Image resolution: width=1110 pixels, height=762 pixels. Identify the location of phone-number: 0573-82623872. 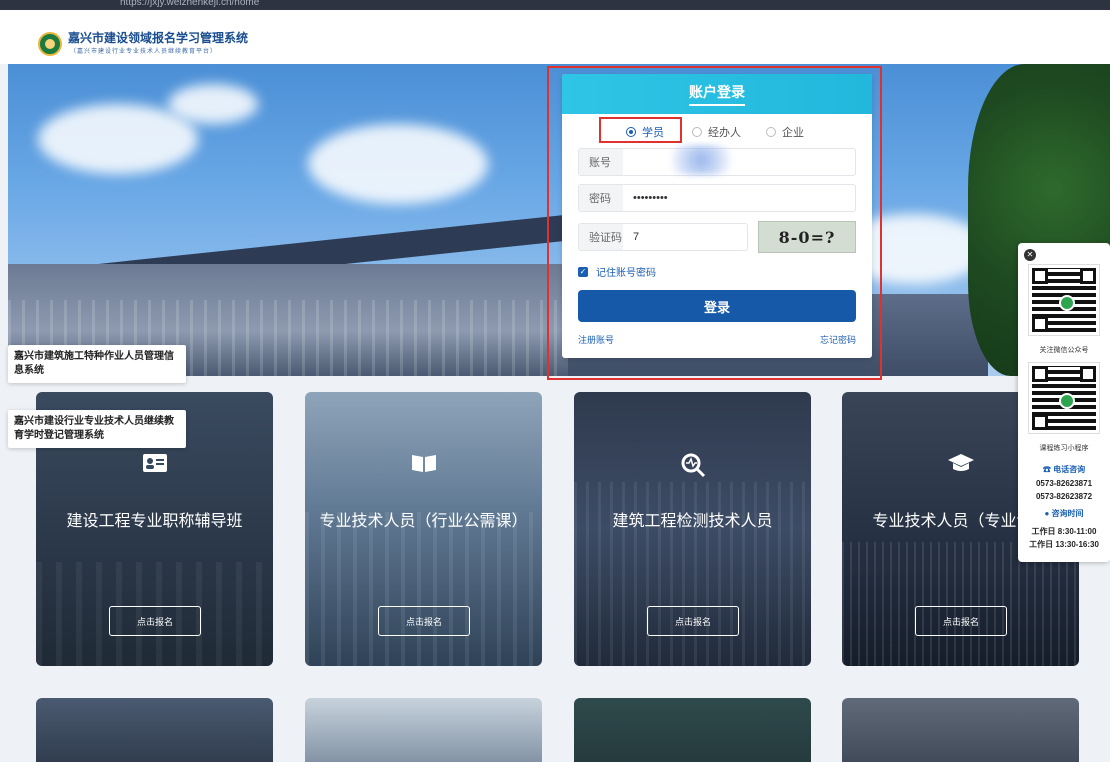
(1064, 496).